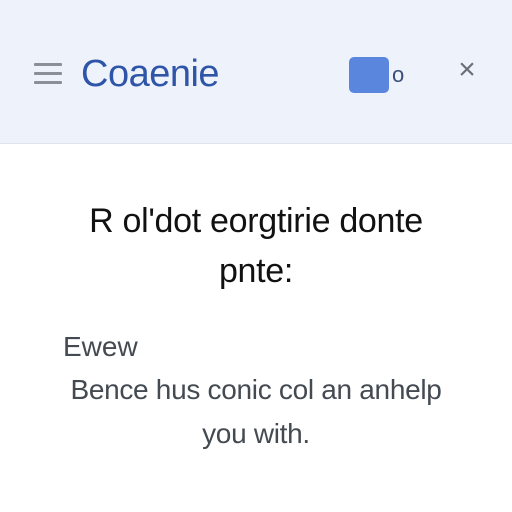 The image size is (512, 512). I want to click on camera-body, so click(369, 75).